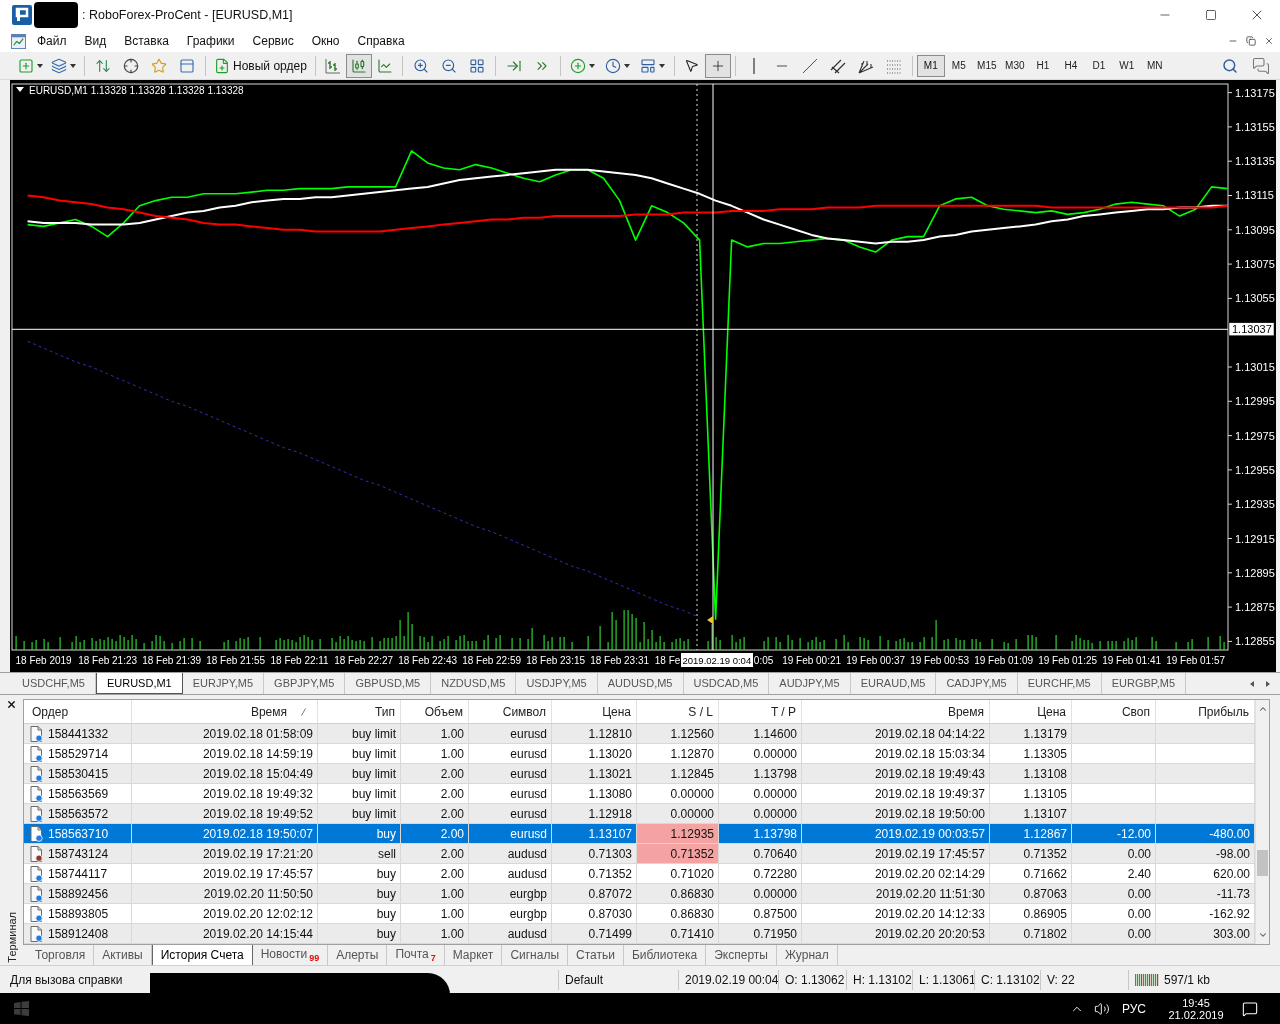 The image size is (1280, 1024). Describe the element at coordinates (620, 660) in the screenshot. I see `time-axis-label: 18 Feb 23:31` at that location.